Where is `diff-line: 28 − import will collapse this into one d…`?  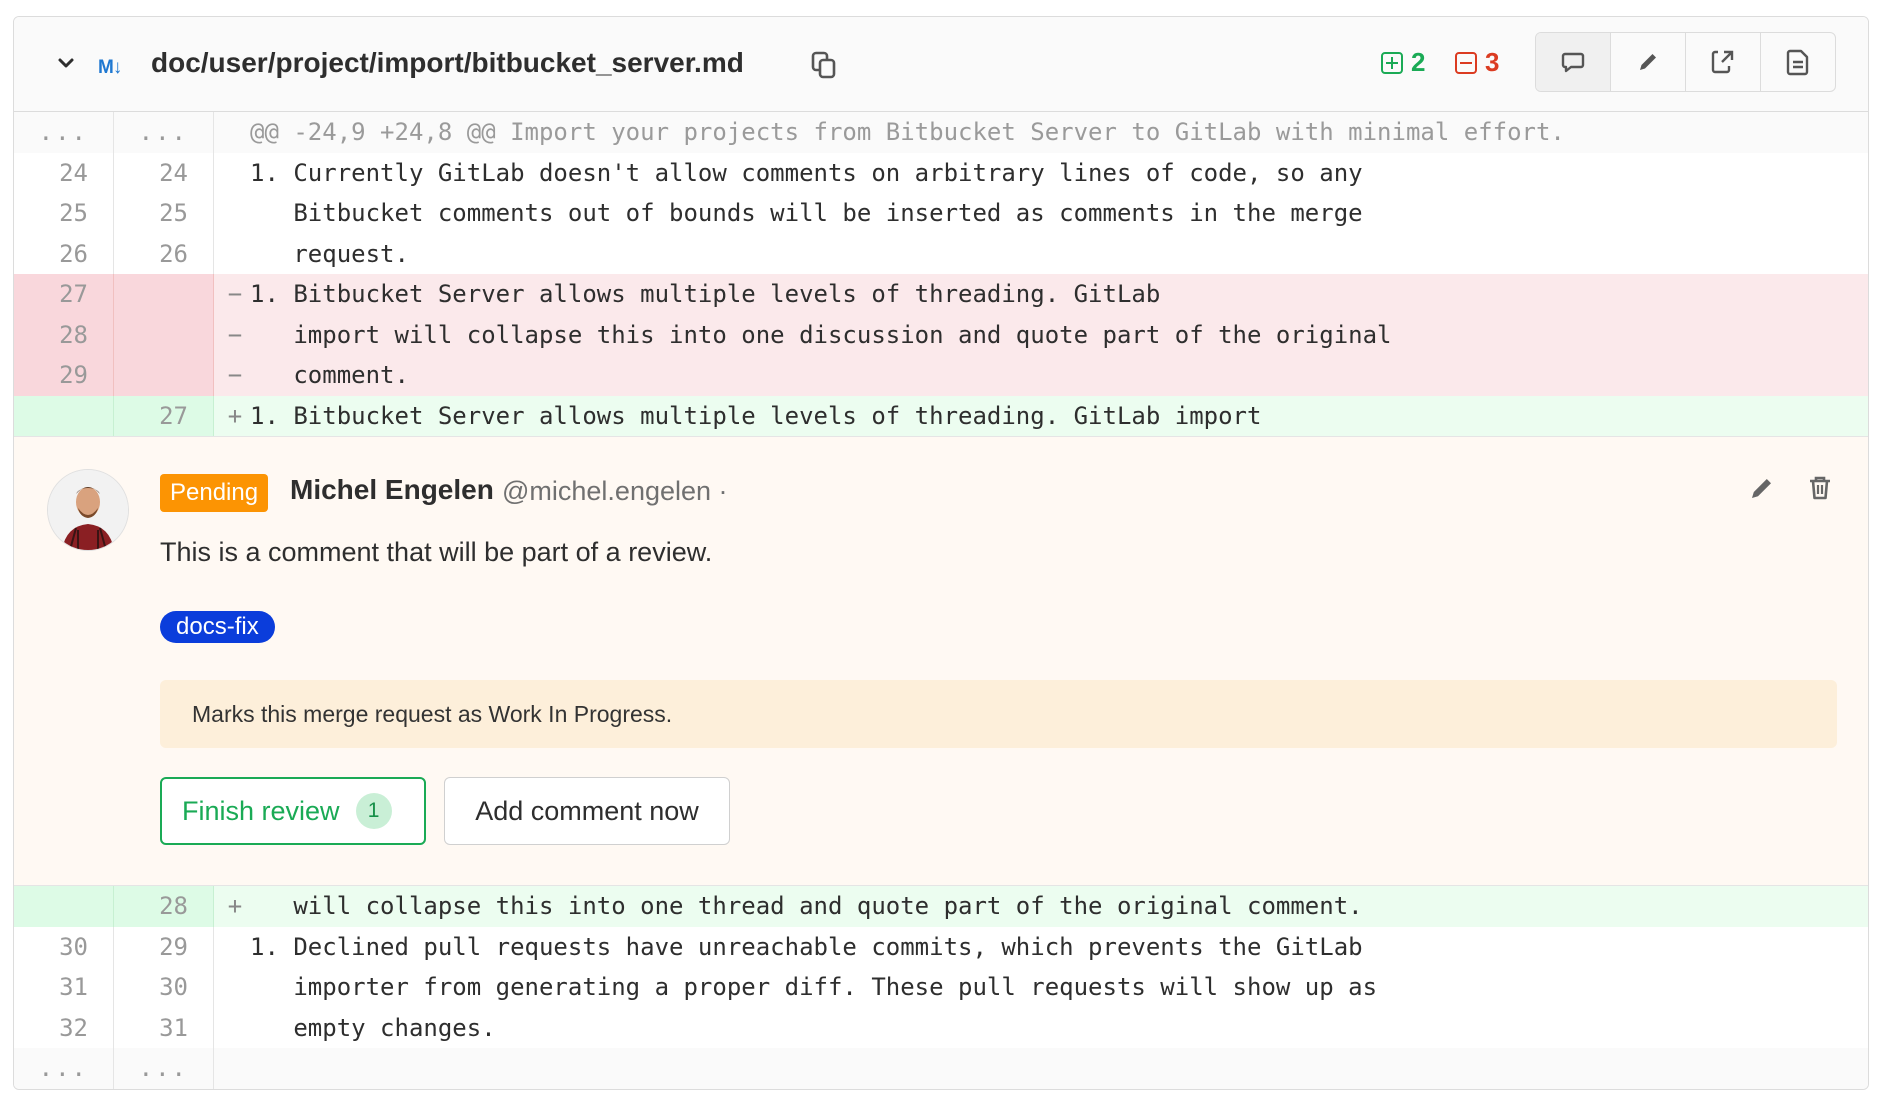 diff-line: 28 − import will collapse this into one d… is located at coordinates (941, 334).